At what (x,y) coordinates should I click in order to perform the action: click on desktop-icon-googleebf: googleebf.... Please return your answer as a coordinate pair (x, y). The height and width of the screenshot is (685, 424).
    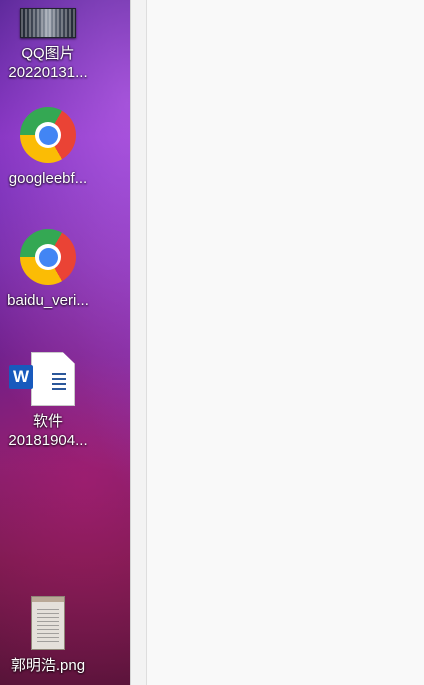
    Looking at the image, I should click on (48, 147).